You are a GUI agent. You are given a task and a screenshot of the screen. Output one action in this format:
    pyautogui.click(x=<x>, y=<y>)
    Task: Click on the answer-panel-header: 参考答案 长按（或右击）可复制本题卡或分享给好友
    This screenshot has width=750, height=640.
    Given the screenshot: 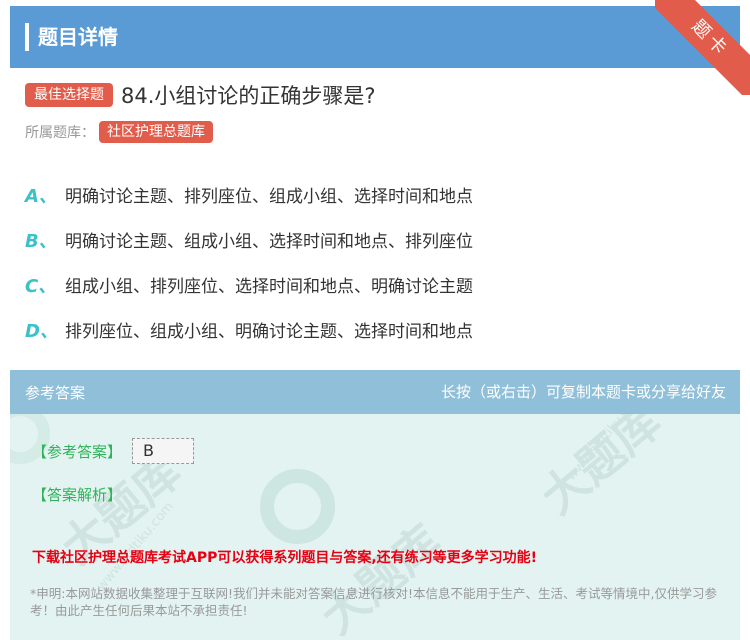 What is the action you would take?
    pyautogui.click(x=375, y=392)
    